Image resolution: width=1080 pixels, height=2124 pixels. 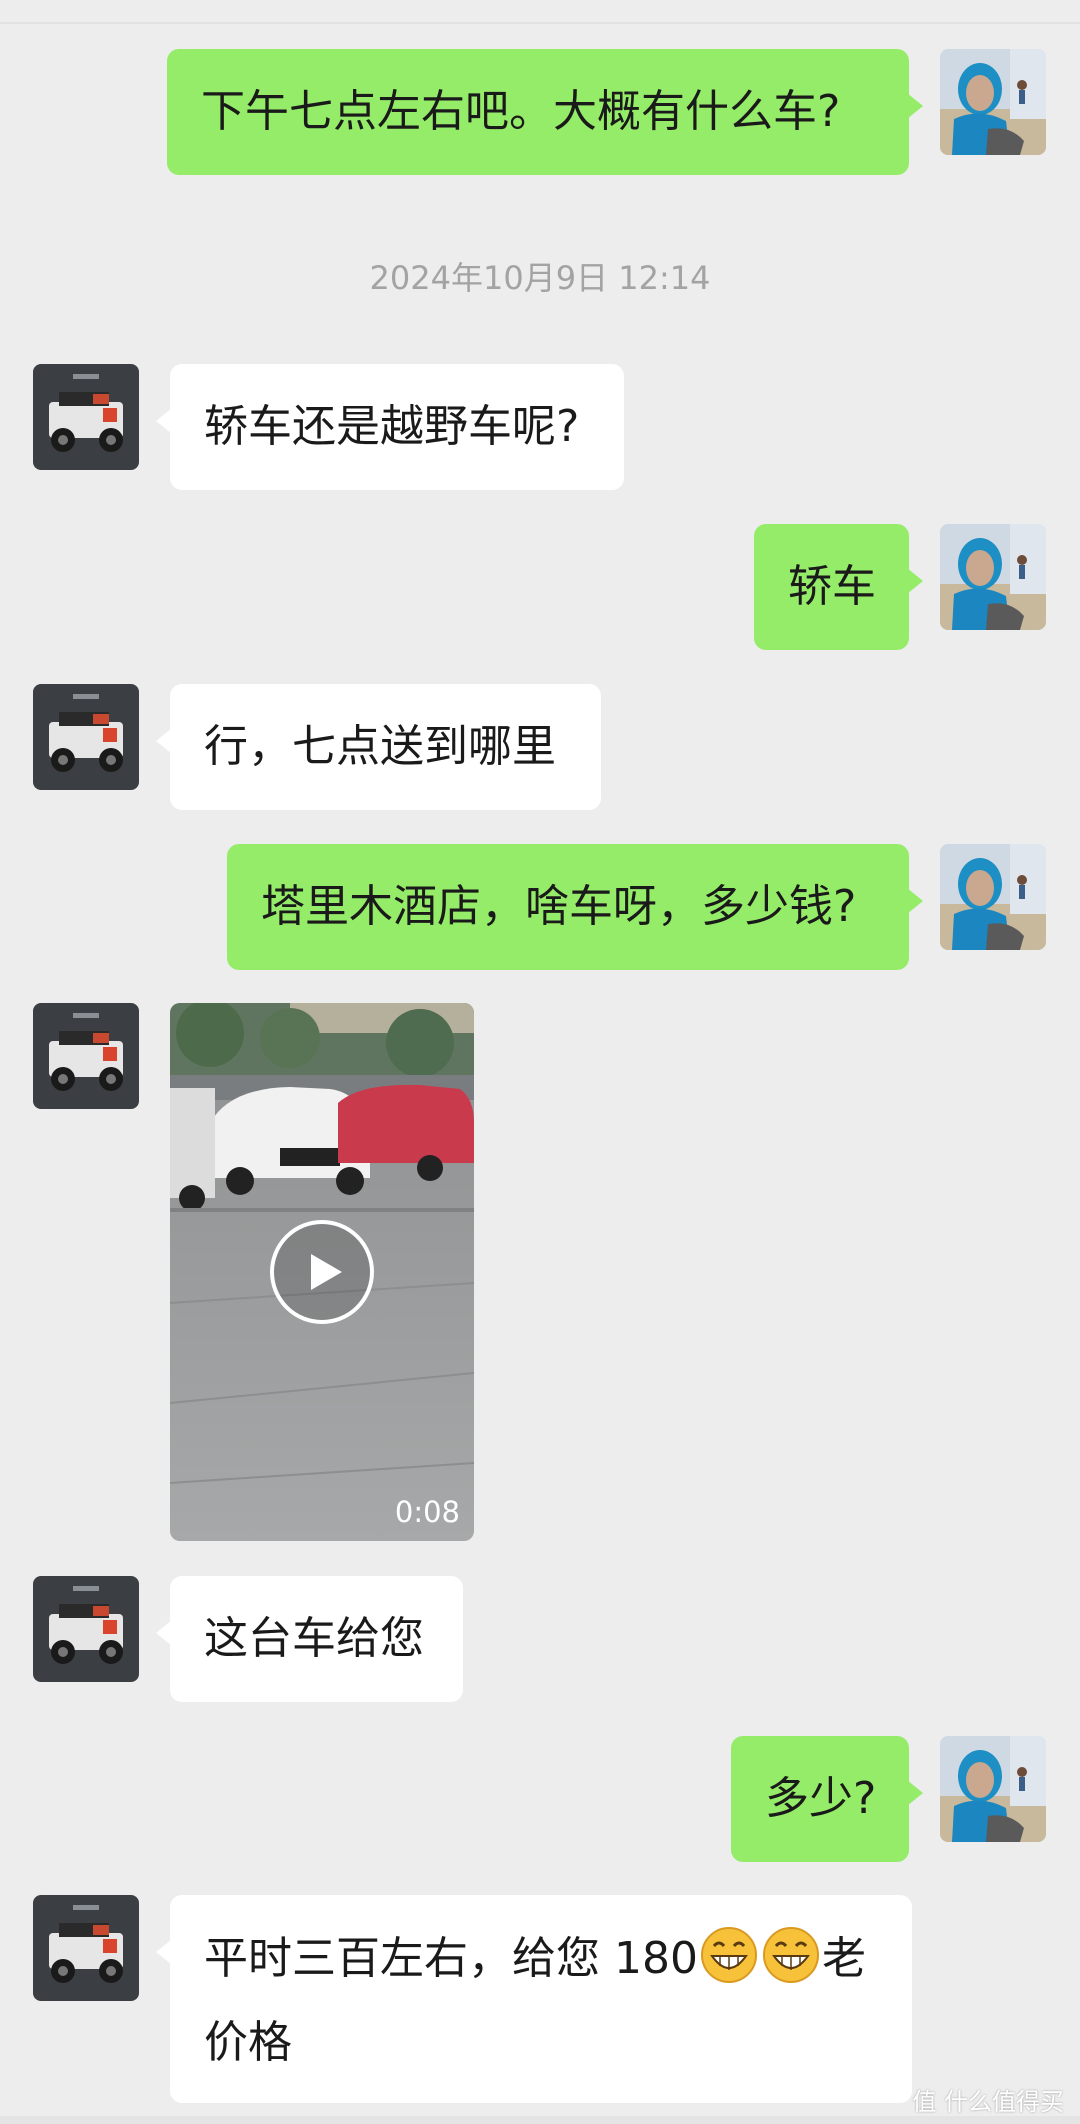 I want to click on message-text: 这台车给您, so click(x=314, y=1638).